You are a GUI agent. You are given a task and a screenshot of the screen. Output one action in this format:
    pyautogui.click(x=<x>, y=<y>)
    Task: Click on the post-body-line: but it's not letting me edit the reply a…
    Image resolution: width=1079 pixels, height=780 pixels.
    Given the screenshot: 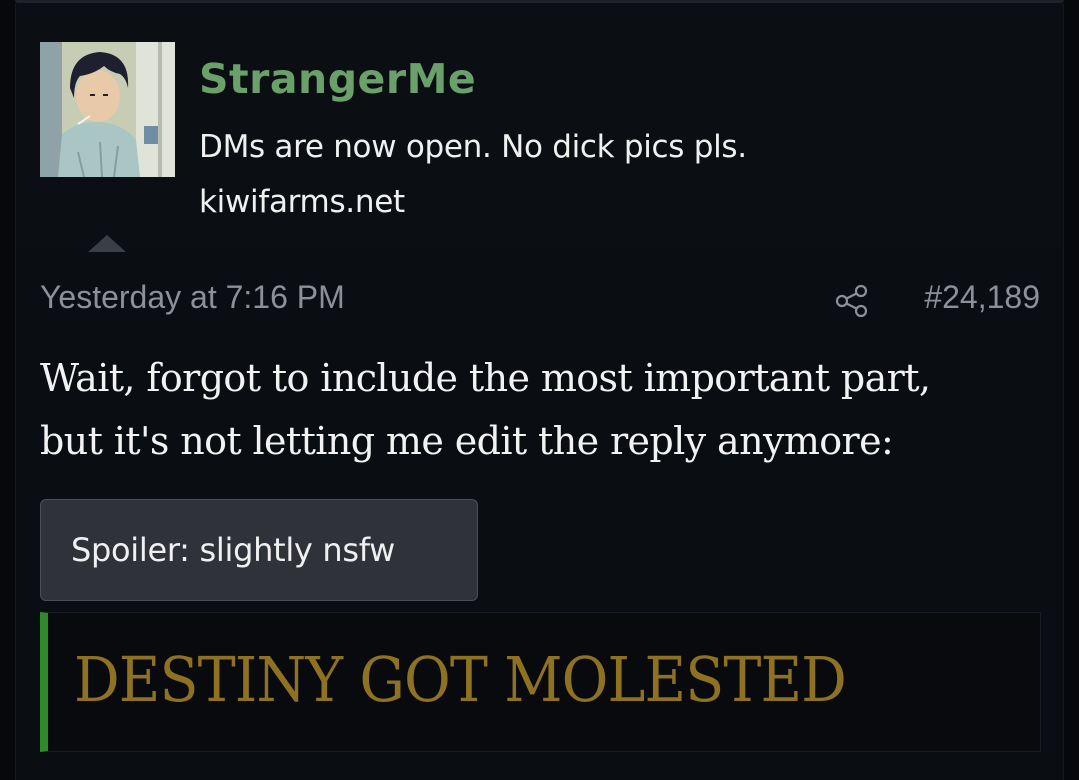 What is the action you would take?
    pyautogui.click(x=467, y=441)
    